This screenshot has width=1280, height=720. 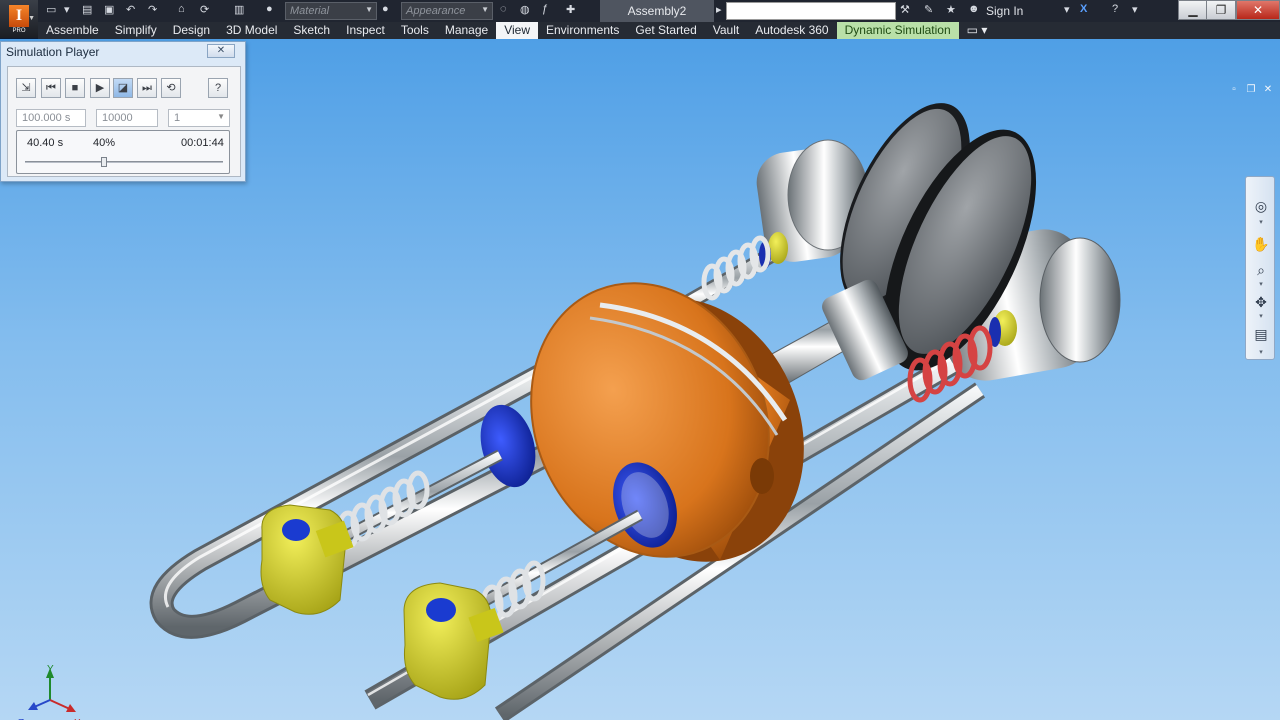 What do you see at coordinates (415, 30) in the screenshot?
I see `tab-tools: Tools` at bounding box center [415, 30].